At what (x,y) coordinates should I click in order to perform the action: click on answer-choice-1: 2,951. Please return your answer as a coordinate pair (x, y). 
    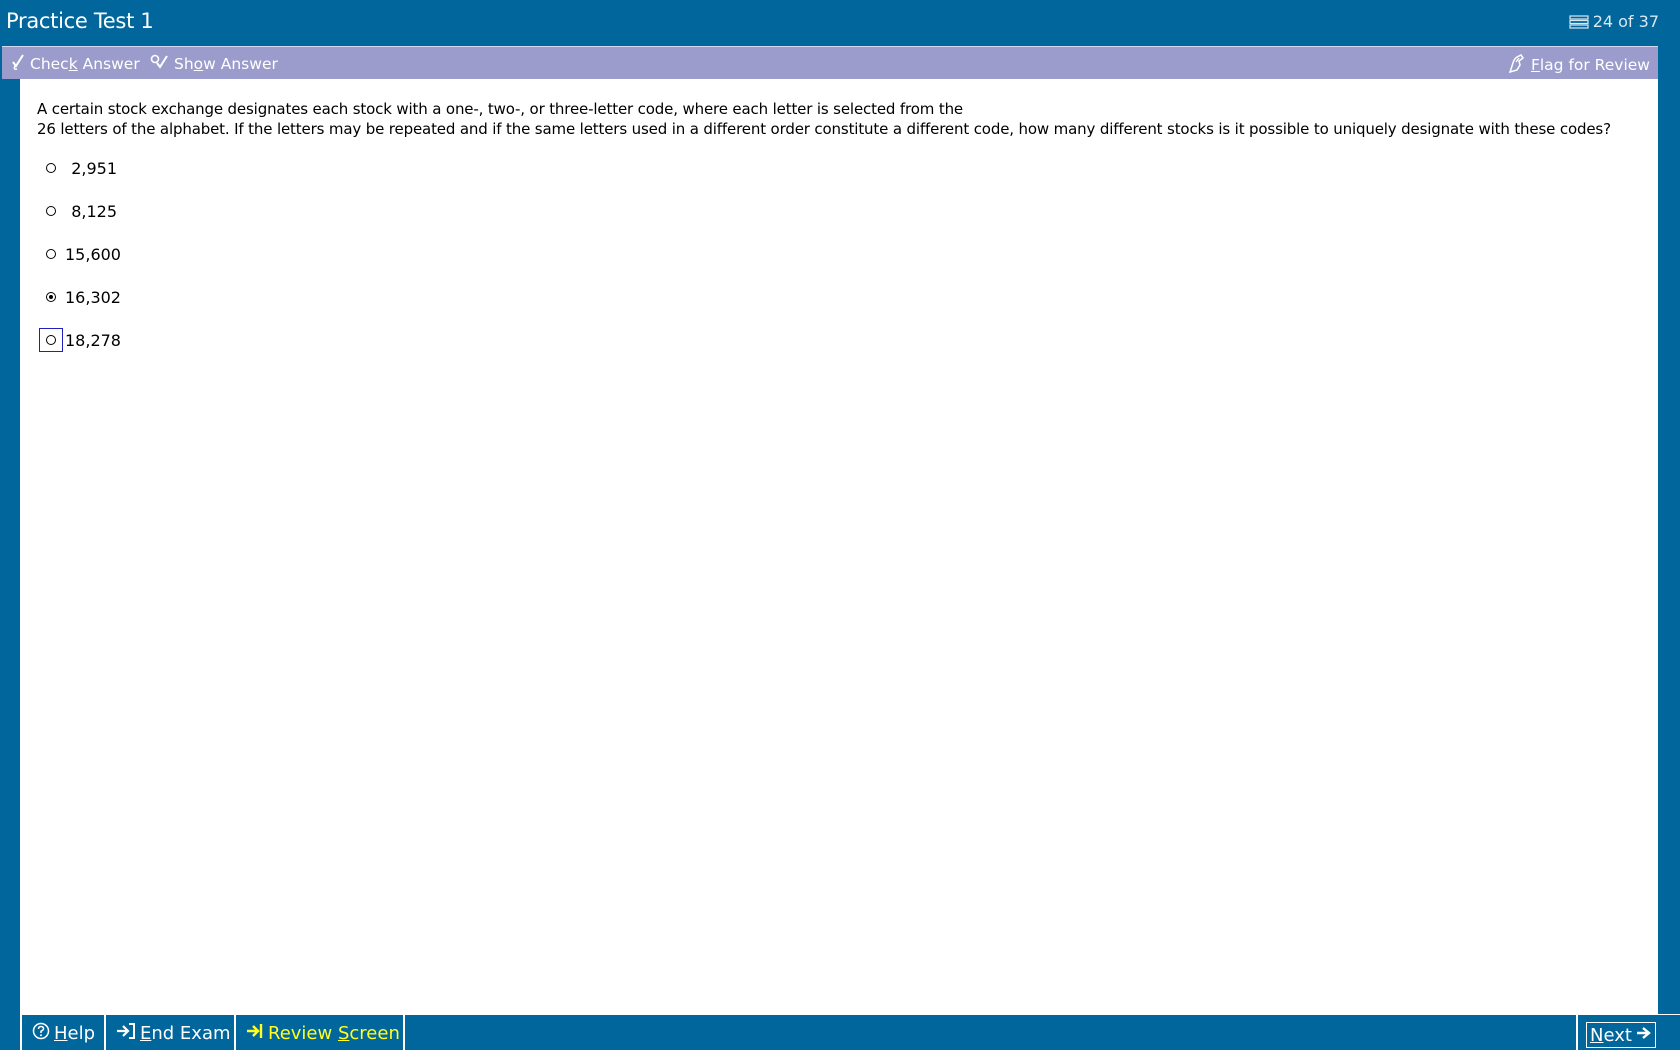
    Looking at the image, I should click on (78, 168).